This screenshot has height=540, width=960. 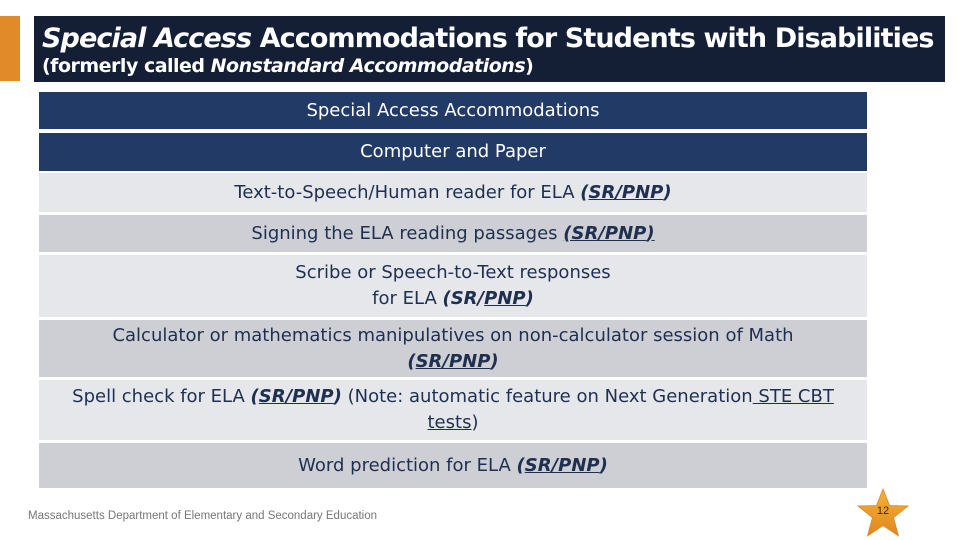 I want to click on row-text-2: for ELA, so click(x=407, y=298).